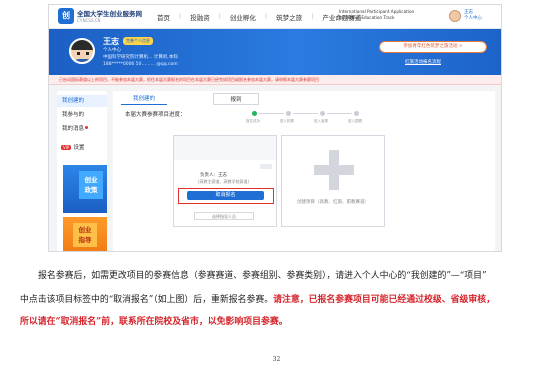  What do you see at coordinates (243, 17) in the screenshot?
I see `menu-item-incubation: 创业孵化` at bounding box center [243, 17].